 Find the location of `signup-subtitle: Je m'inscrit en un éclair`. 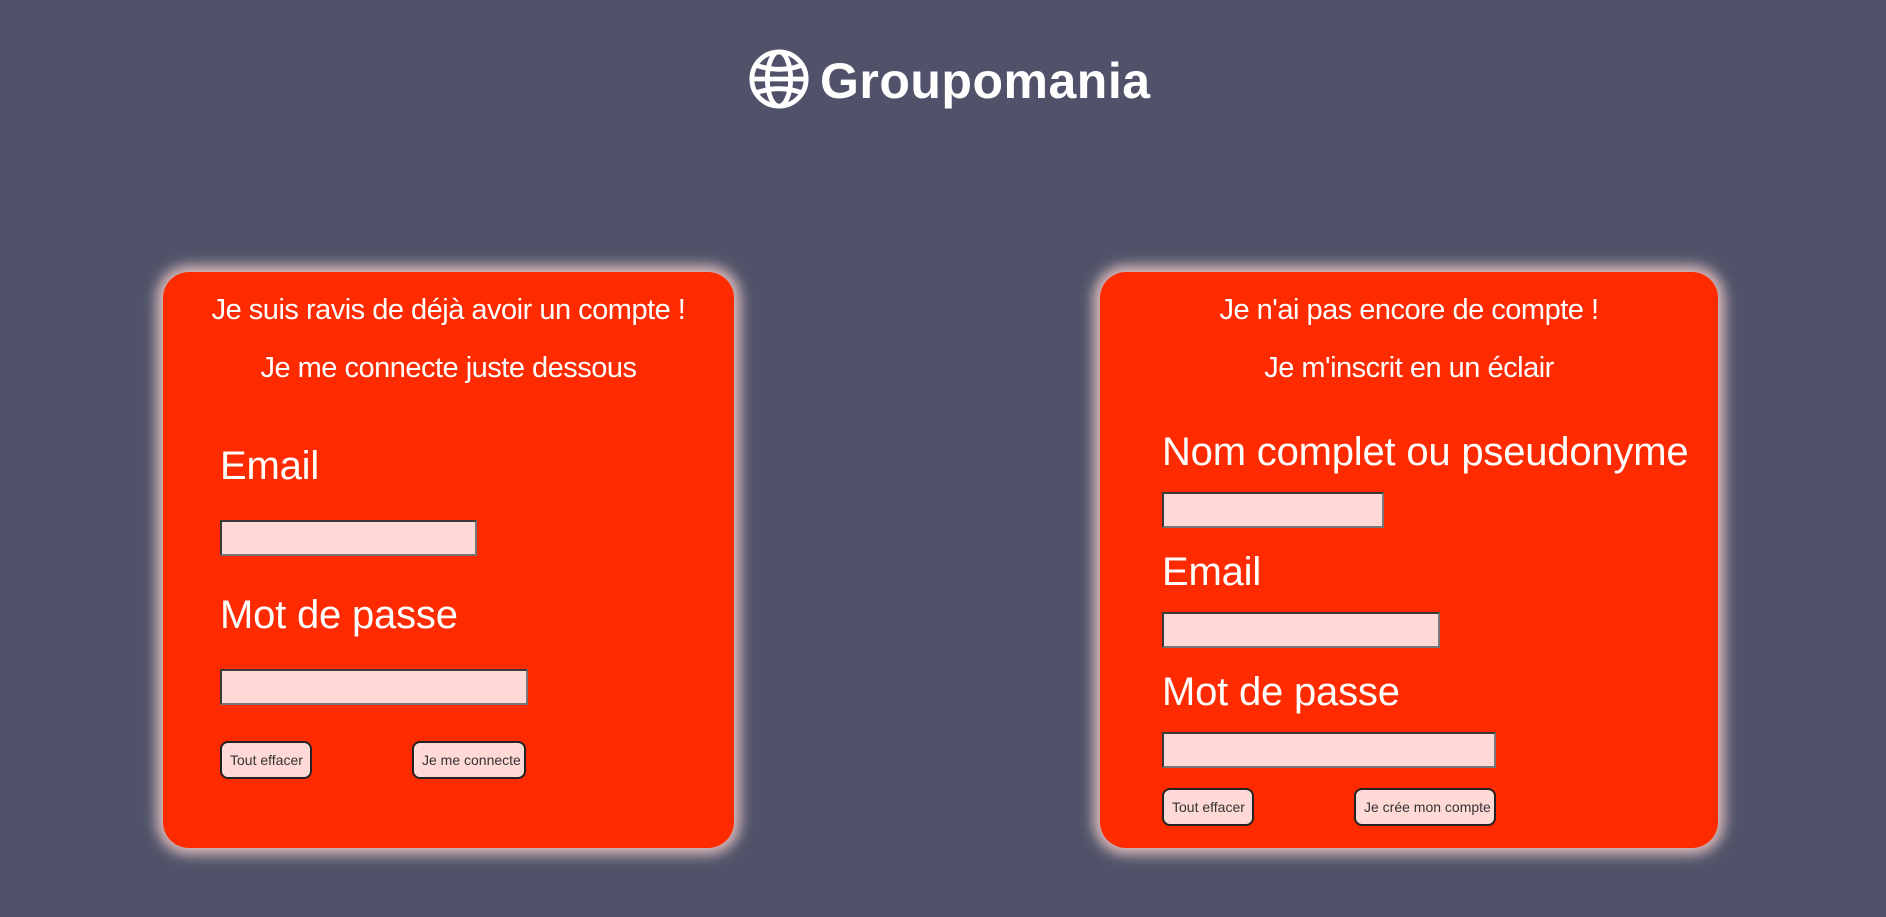

signup-subtitle: Je m'inscrit en un éclair is located at coordinates (1409, 368).